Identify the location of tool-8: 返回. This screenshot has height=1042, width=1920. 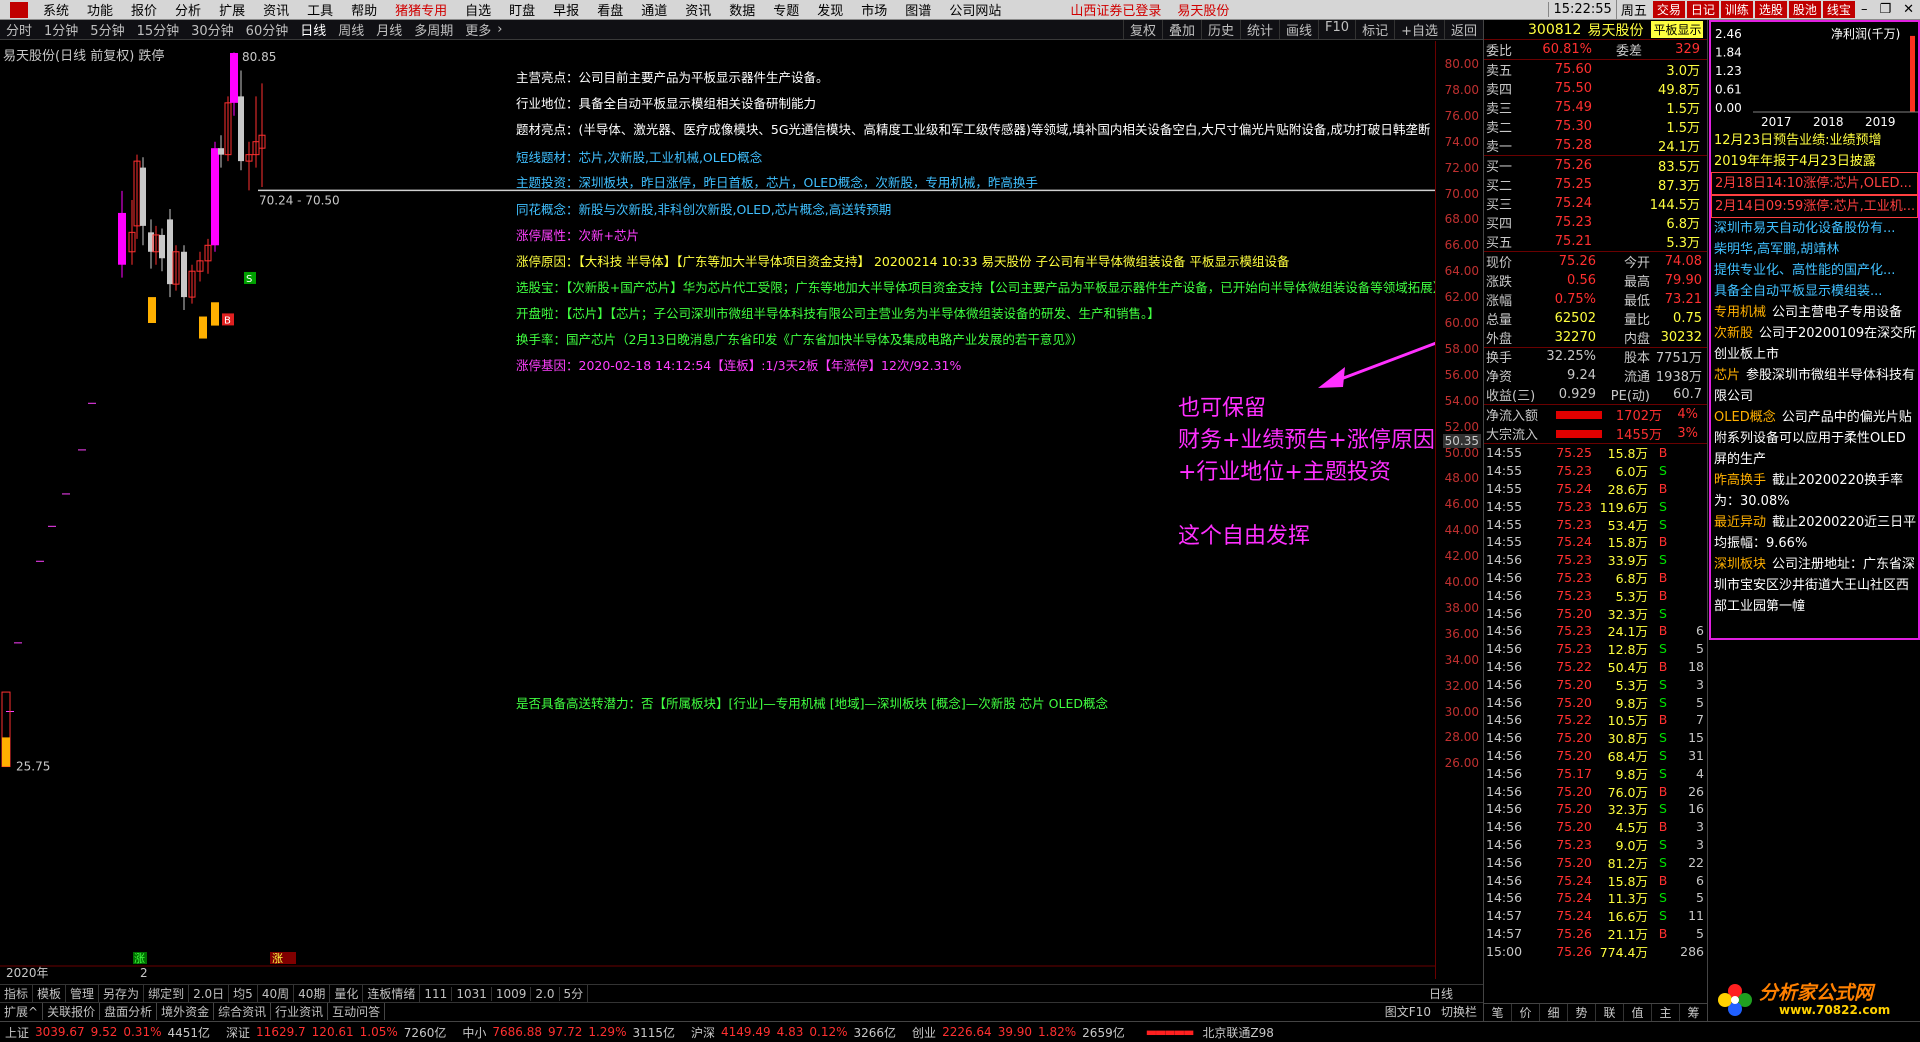
(1463, 29).